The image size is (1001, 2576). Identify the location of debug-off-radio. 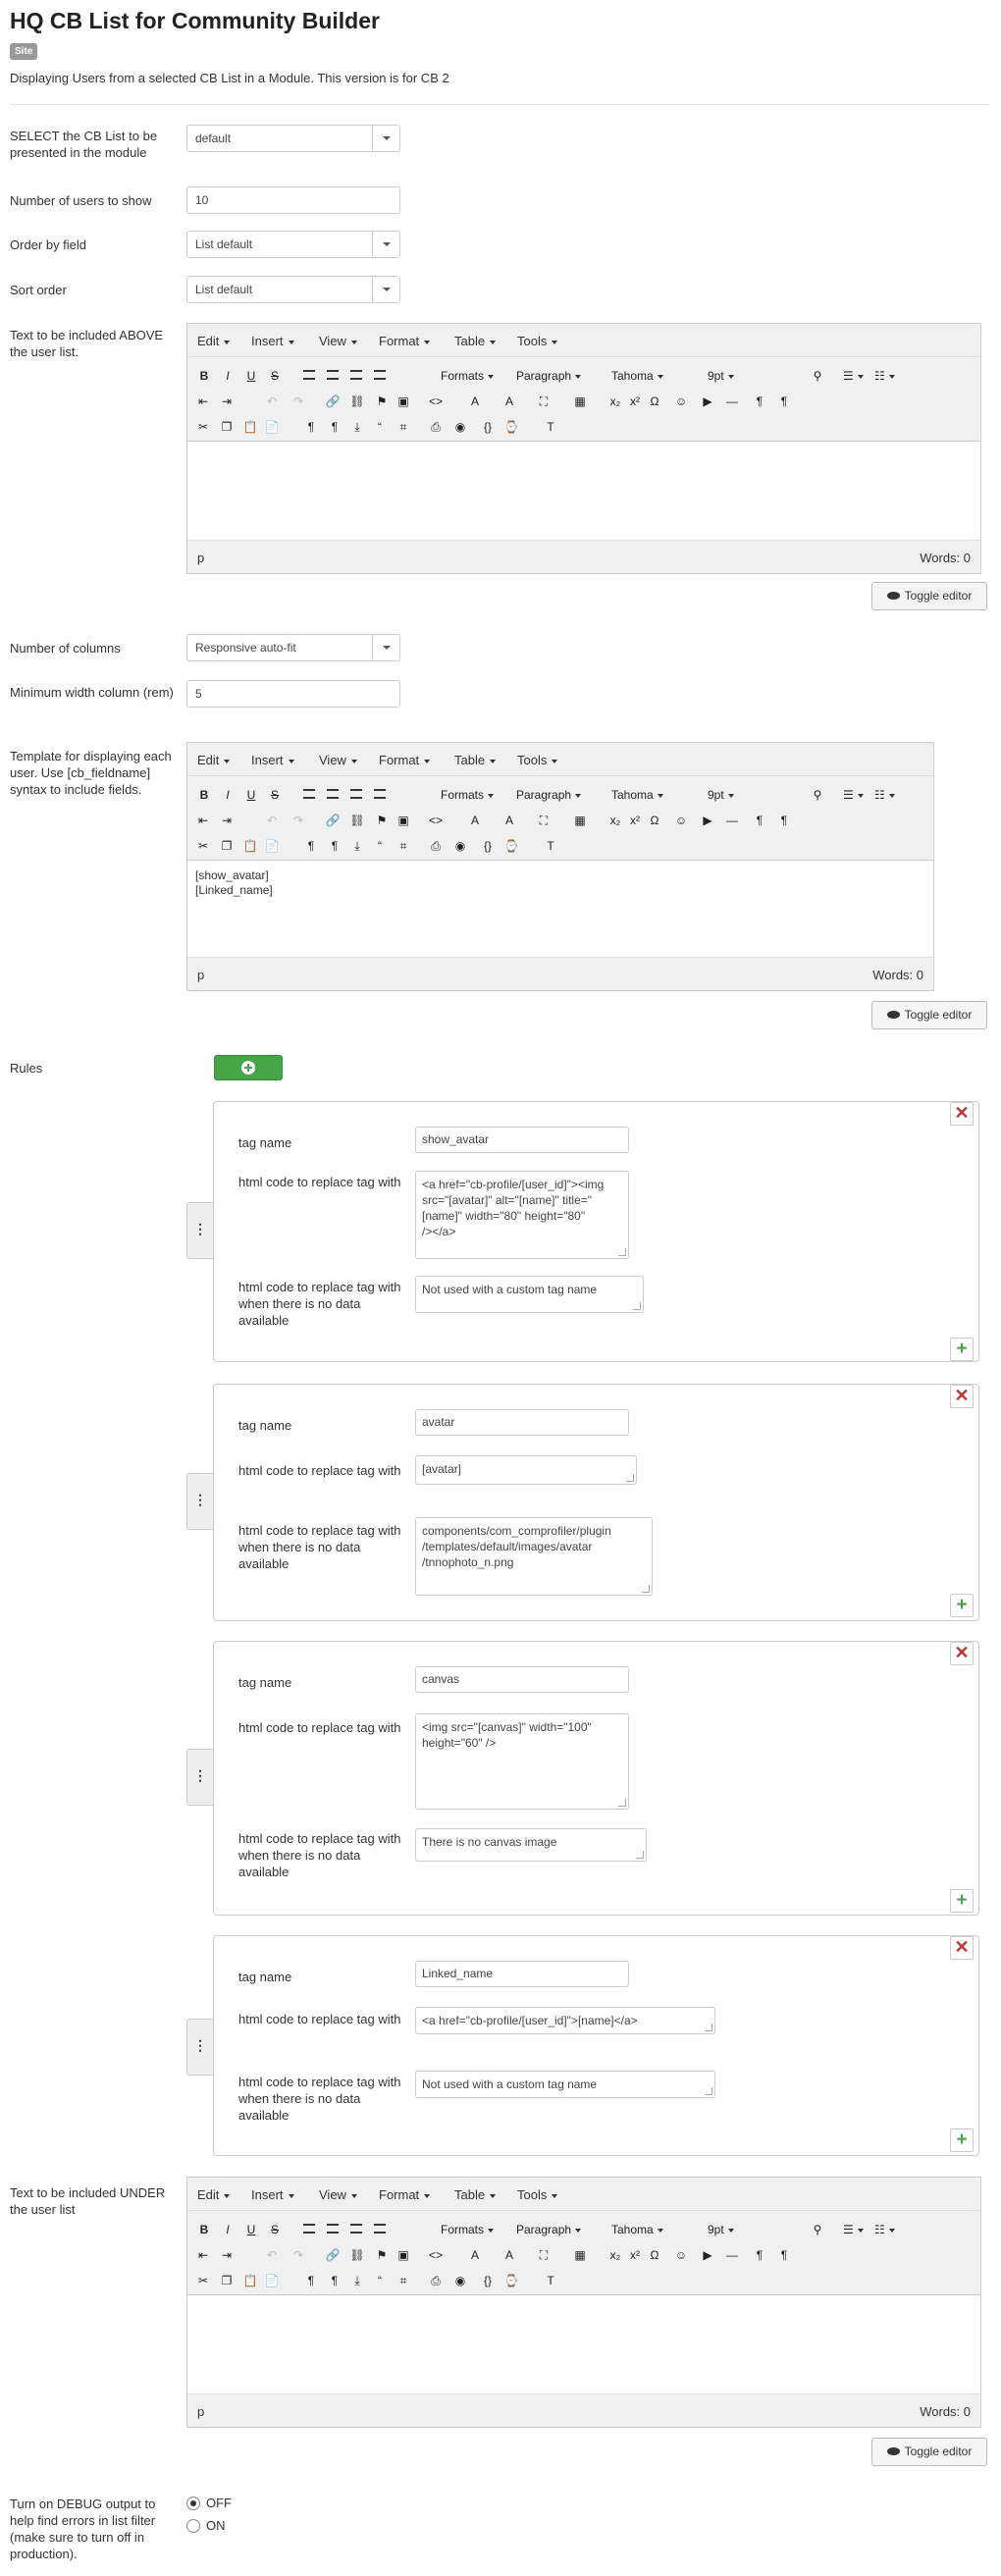
(193, 2503).